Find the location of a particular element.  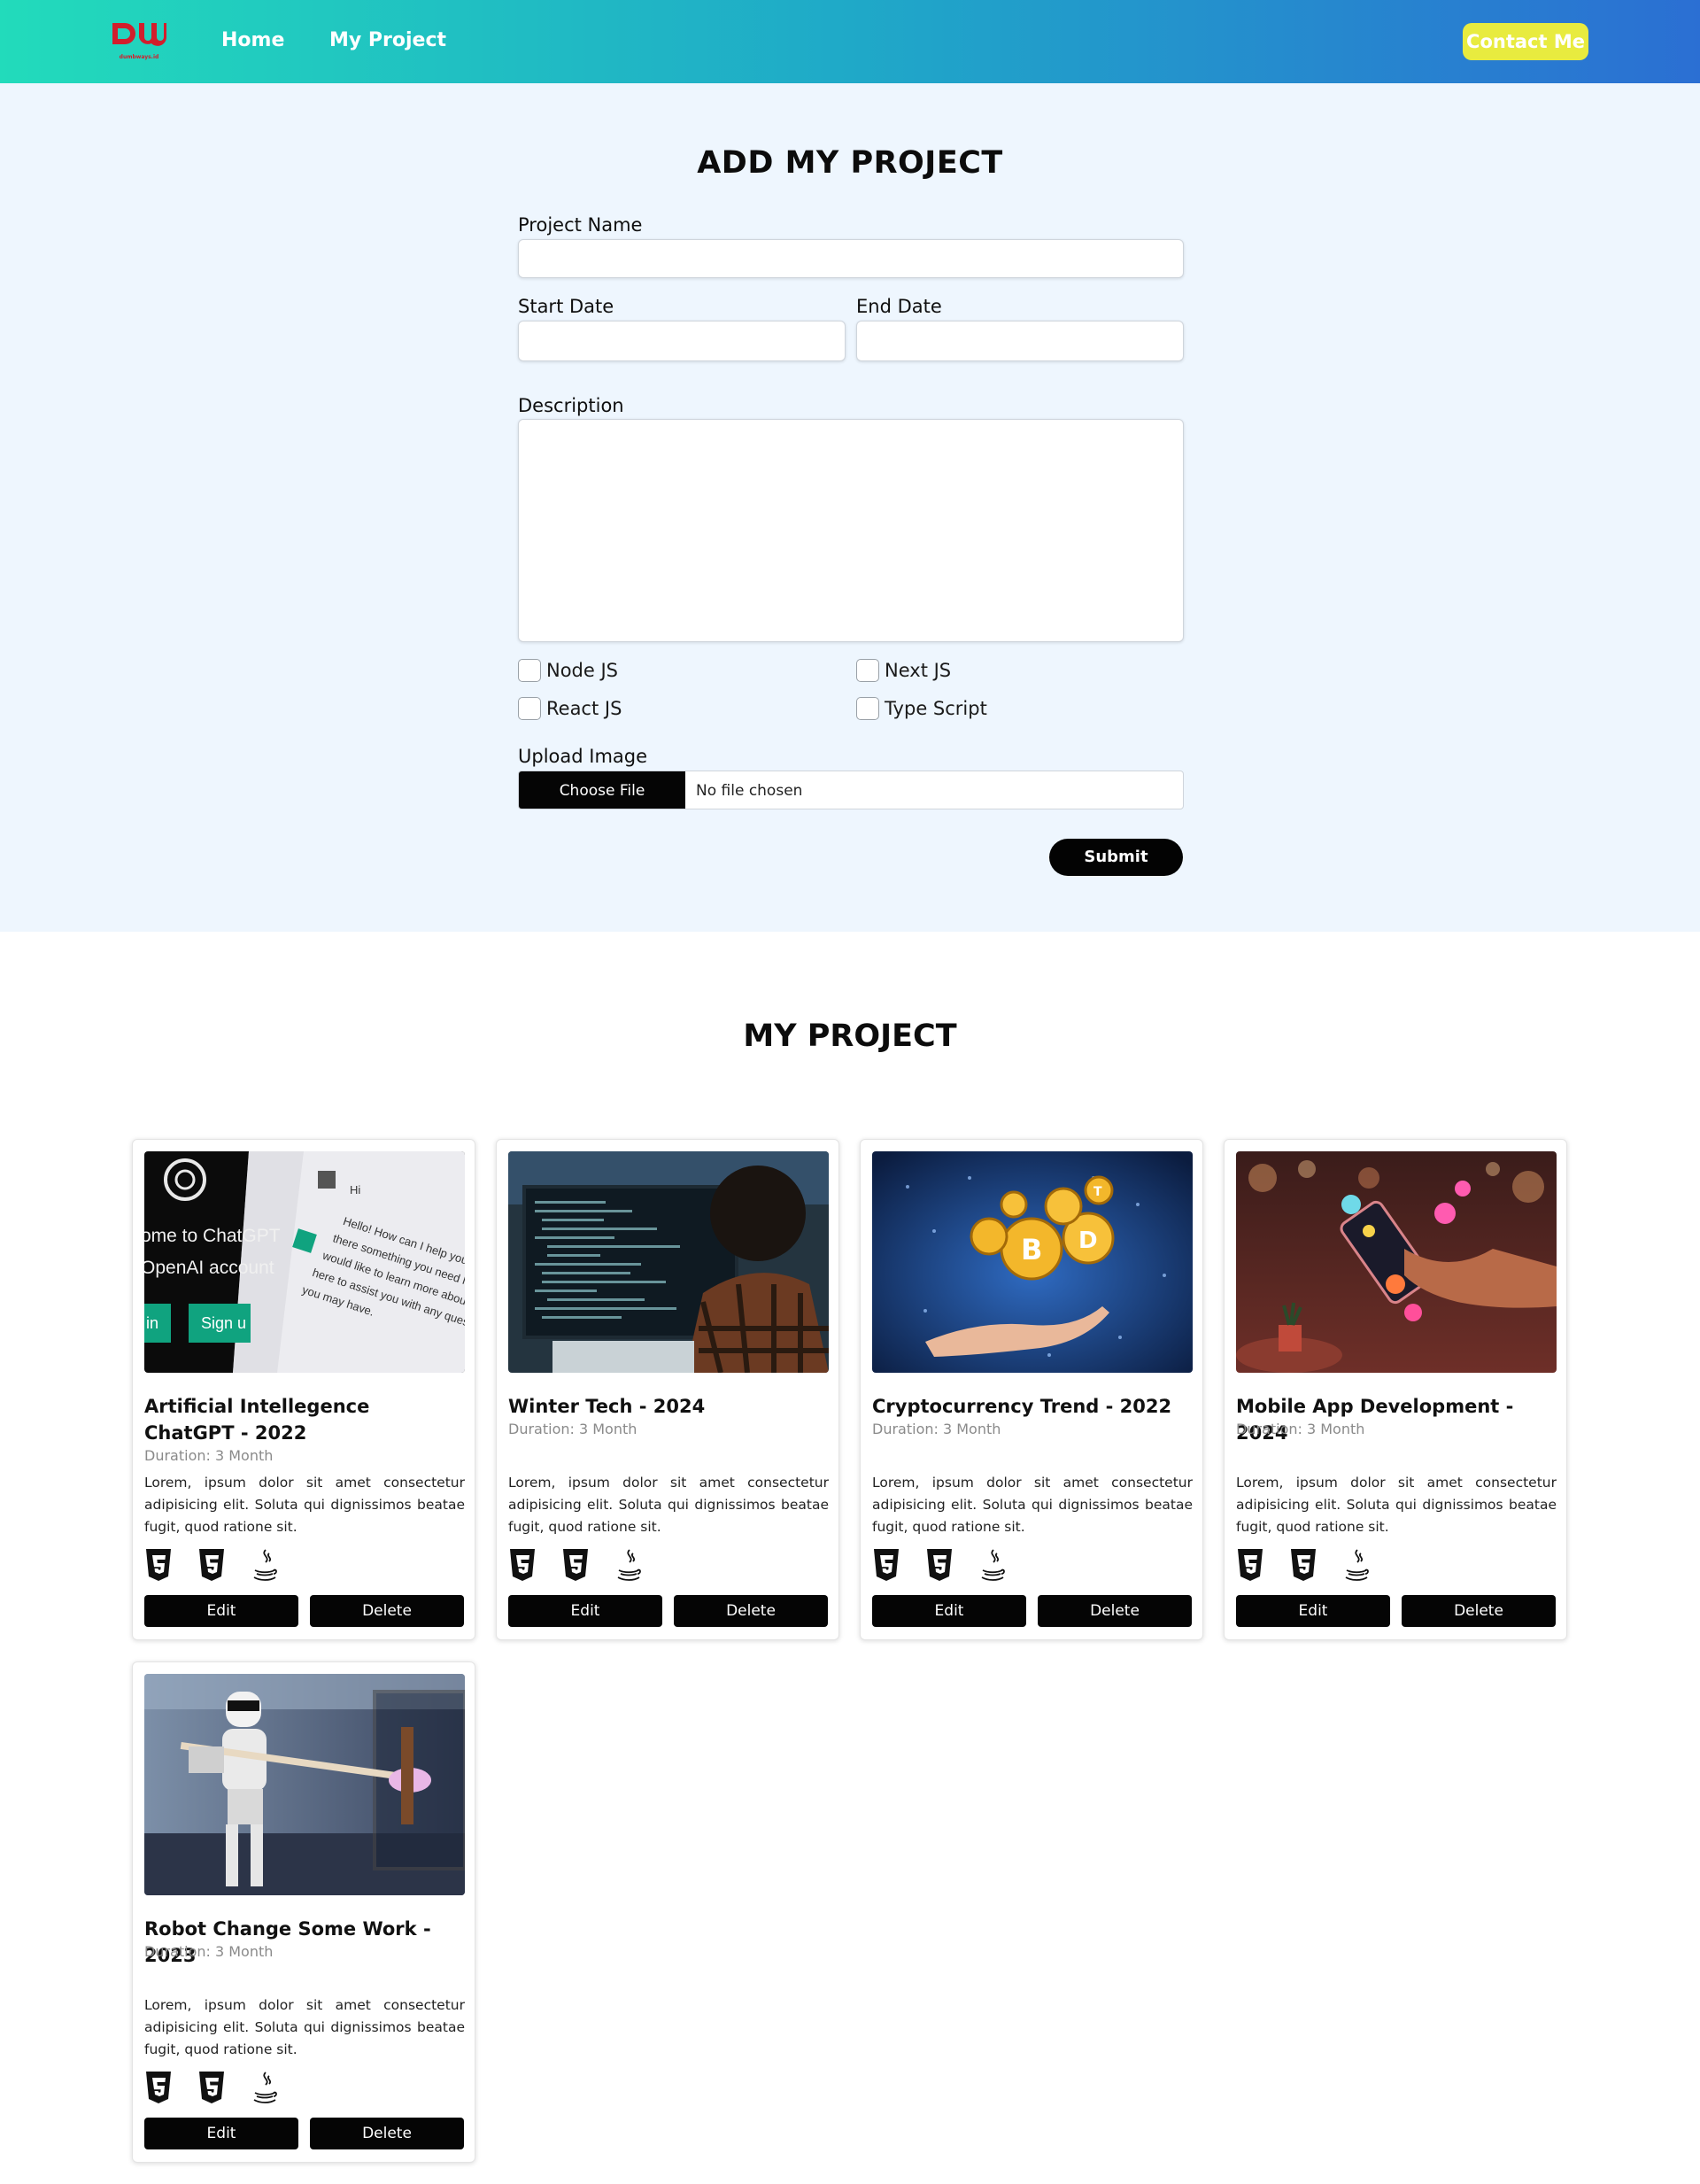

description-textarea is located at coordinates (851, 530).